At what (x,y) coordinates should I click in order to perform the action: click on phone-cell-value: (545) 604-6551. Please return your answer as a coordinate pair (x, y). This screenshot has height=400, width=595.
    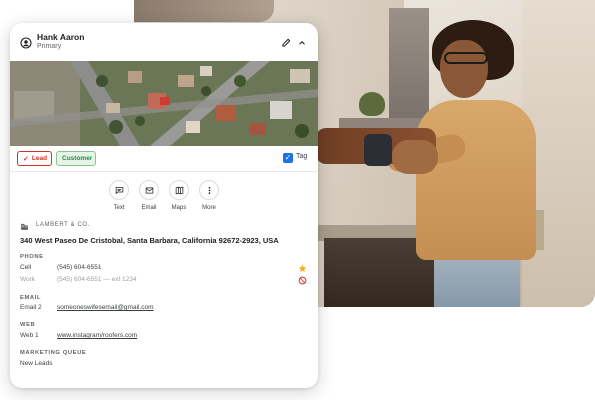
    Looking at the image, I should click on (79, 267).